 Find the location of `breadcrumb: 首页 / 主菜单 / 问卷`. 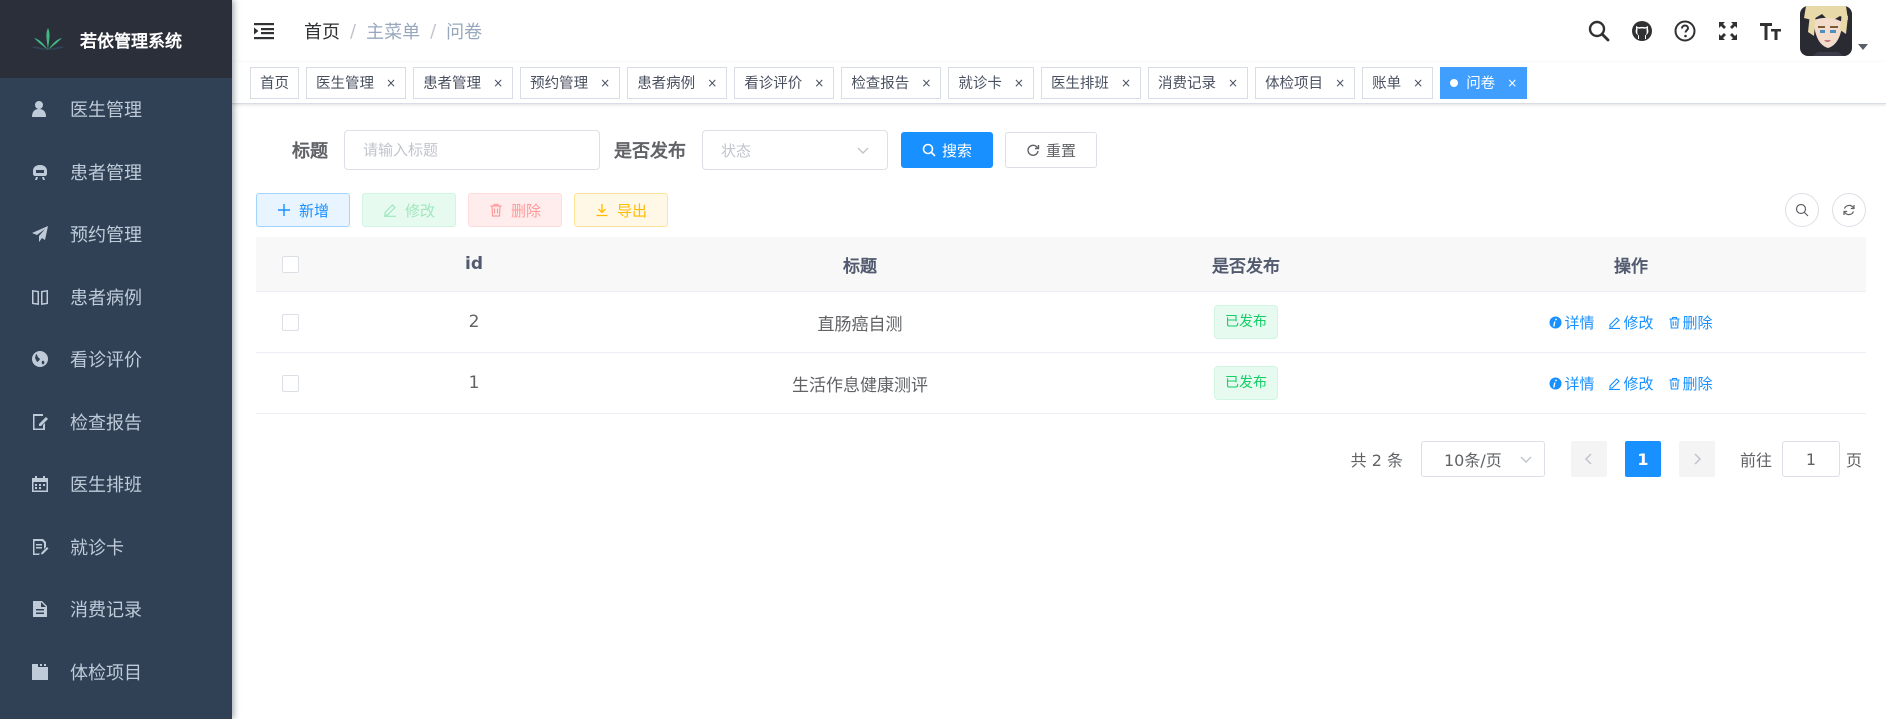

breadcrumb: 首页 / 主菜单 / 问卷 is located at coordinates (393, 31).